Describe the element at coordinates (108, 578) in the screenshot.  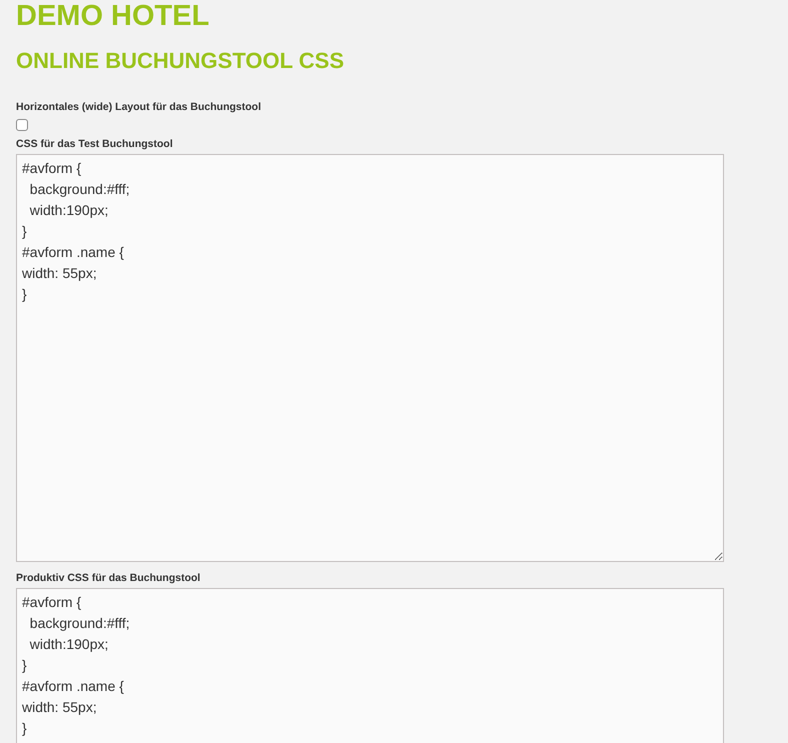
I see `field-label: Produktiv CSS für das Buchungstool` at that location.